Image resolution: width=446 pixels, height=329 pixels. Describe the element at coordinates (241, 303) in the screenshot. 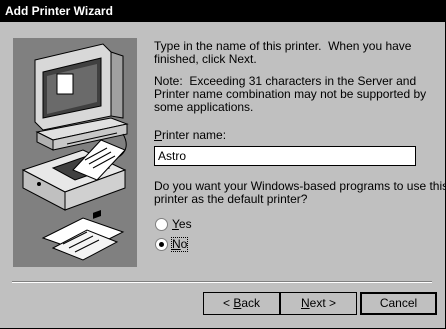

I see `back-button: < Back` at that location.